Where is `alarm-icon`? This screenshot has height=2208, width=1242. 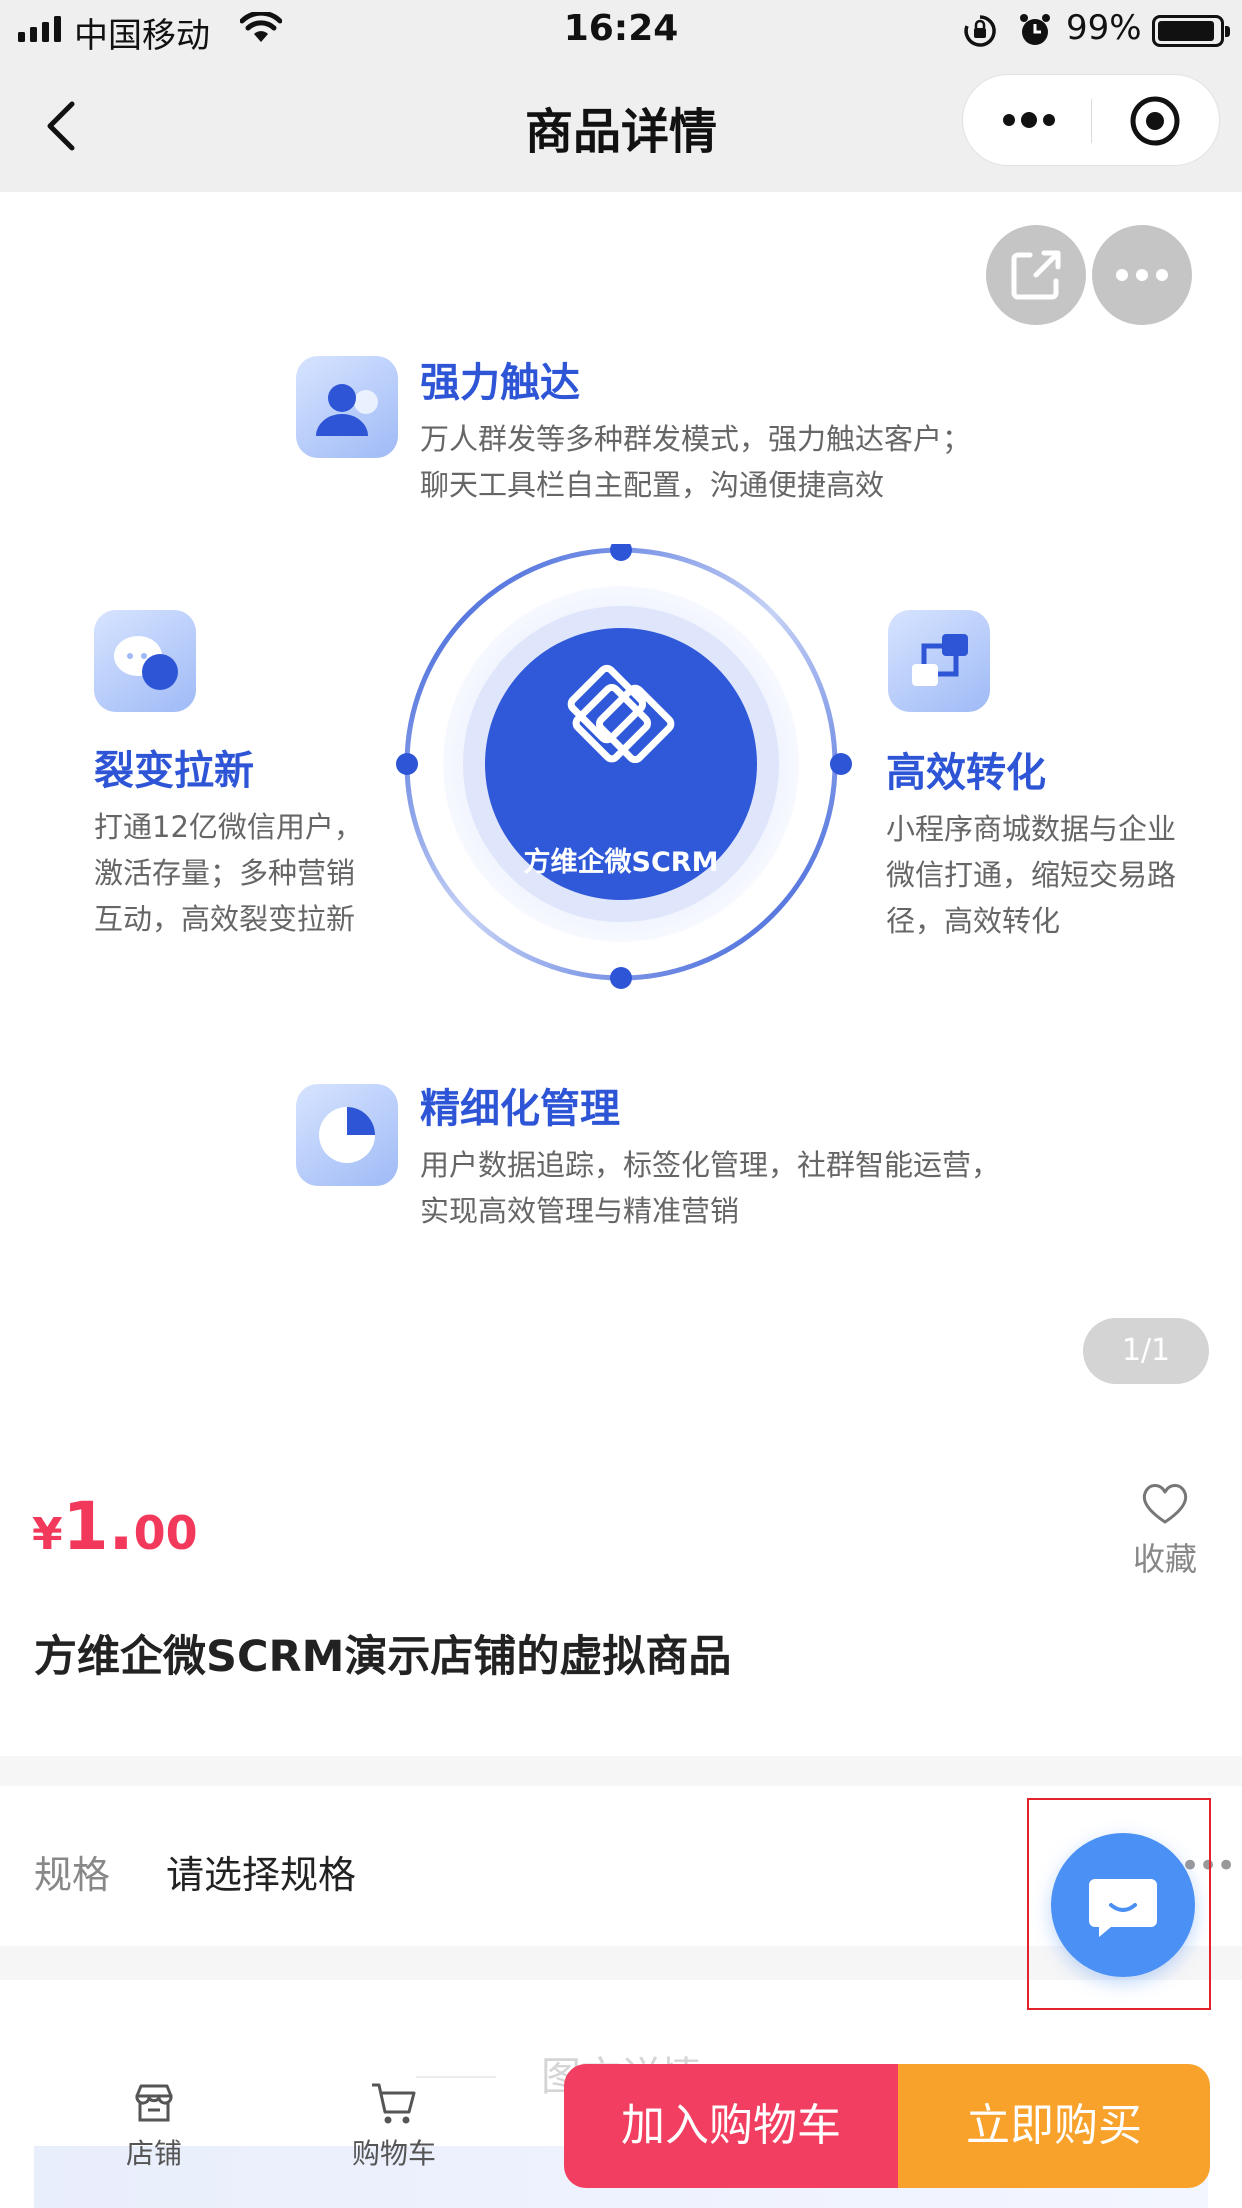 alarm-icon is located at coordinates (1035, 29).